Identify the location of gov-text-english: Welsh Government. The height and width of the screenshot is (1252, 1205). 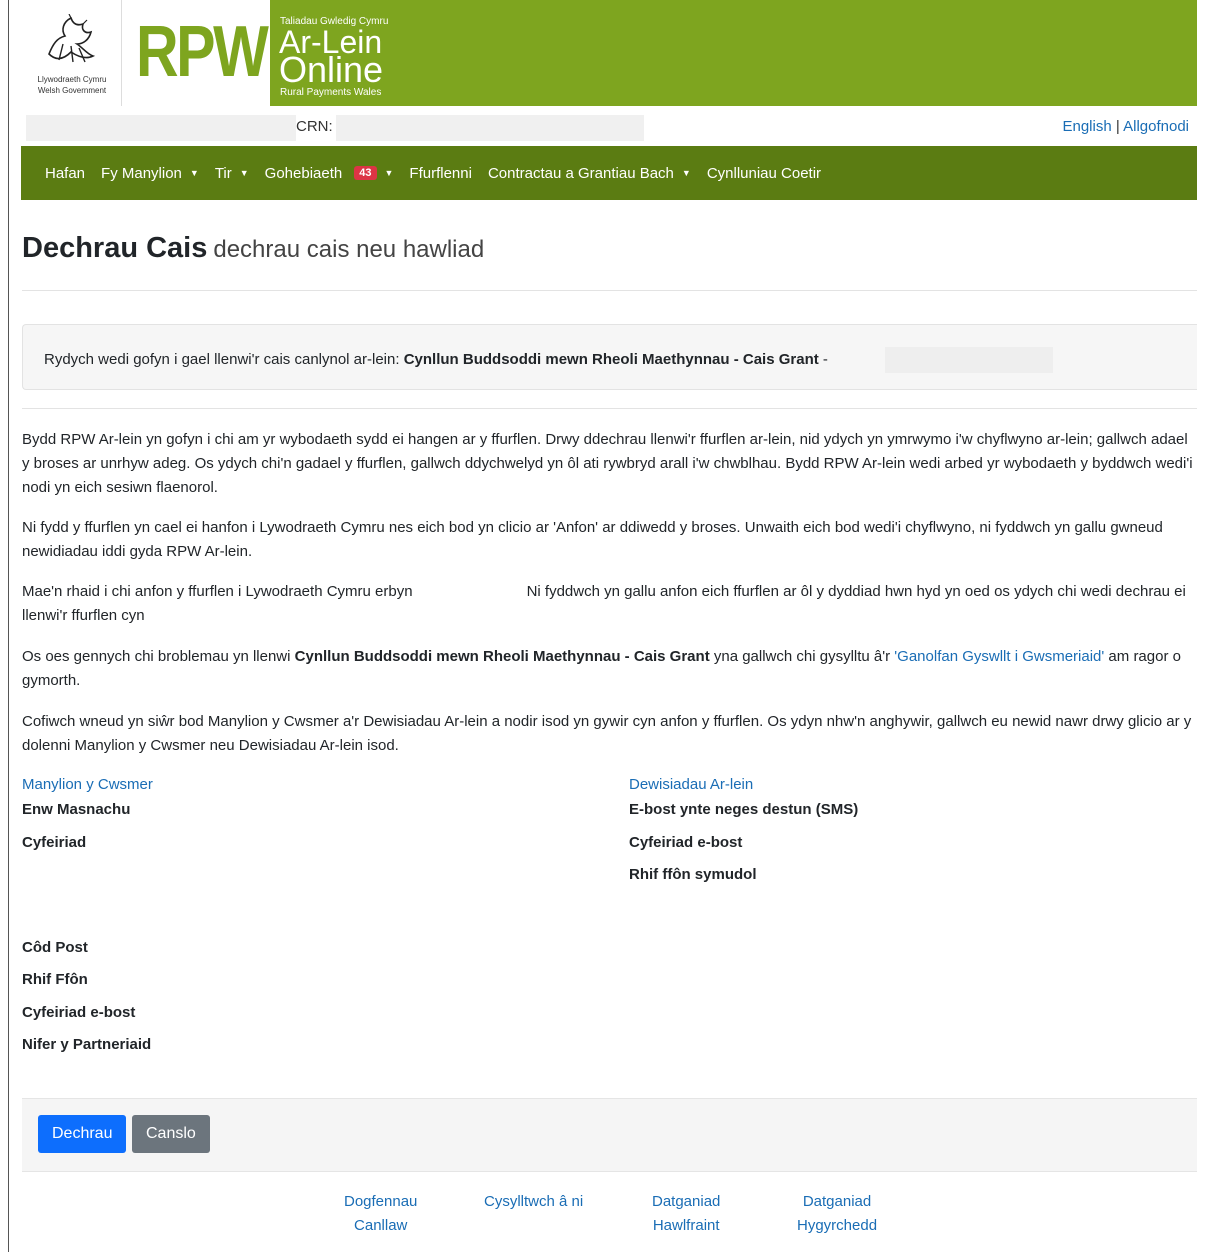
(72, 90).